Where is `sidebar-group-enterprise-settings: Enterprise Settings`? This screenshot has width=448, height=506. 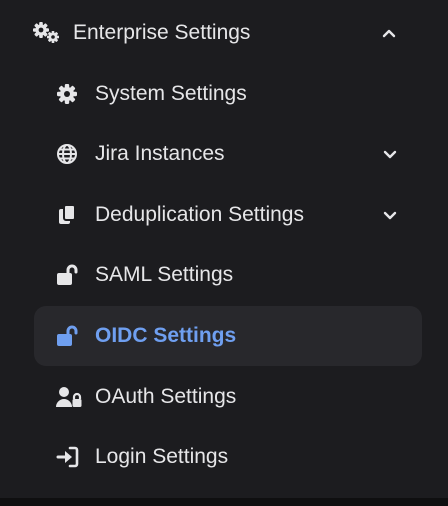
sidebar-group-enterprise-settings: Enterprise Settings is located at coordinates (216, 33).